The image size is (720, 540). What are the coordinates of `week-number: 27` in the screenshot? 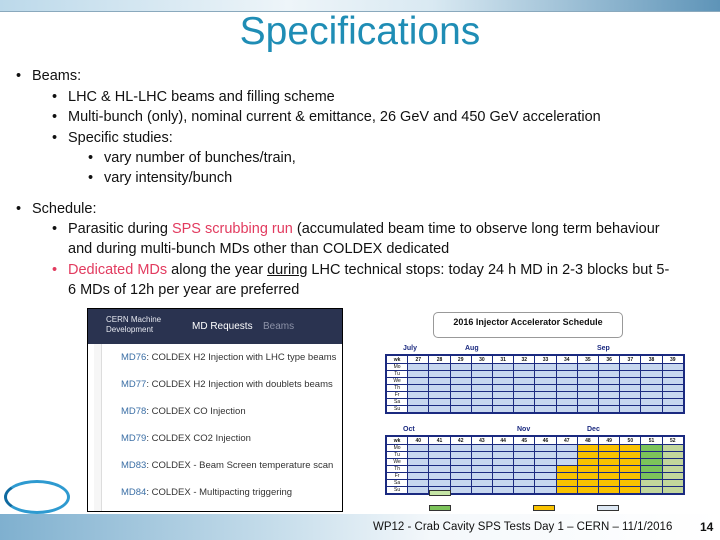 It's located at (418, 359).